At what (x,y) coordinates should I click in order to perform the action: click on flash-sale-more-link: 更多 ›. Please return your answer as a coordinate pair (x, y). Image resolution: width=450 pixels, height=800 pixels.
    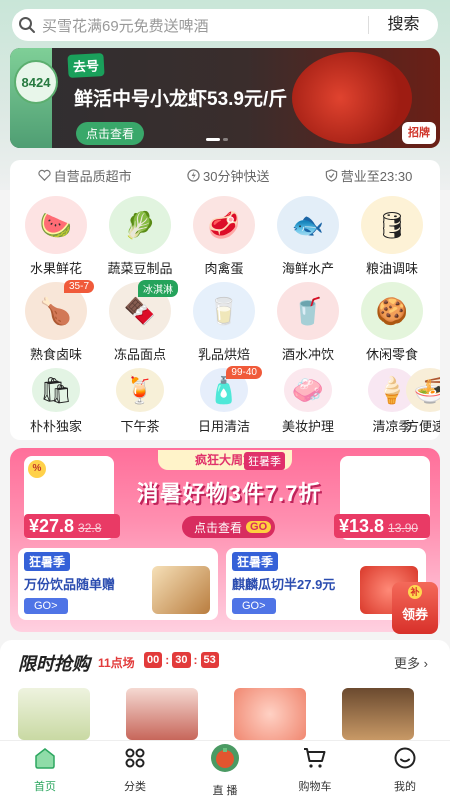
    Looking at the image, I should click on (411, 662).